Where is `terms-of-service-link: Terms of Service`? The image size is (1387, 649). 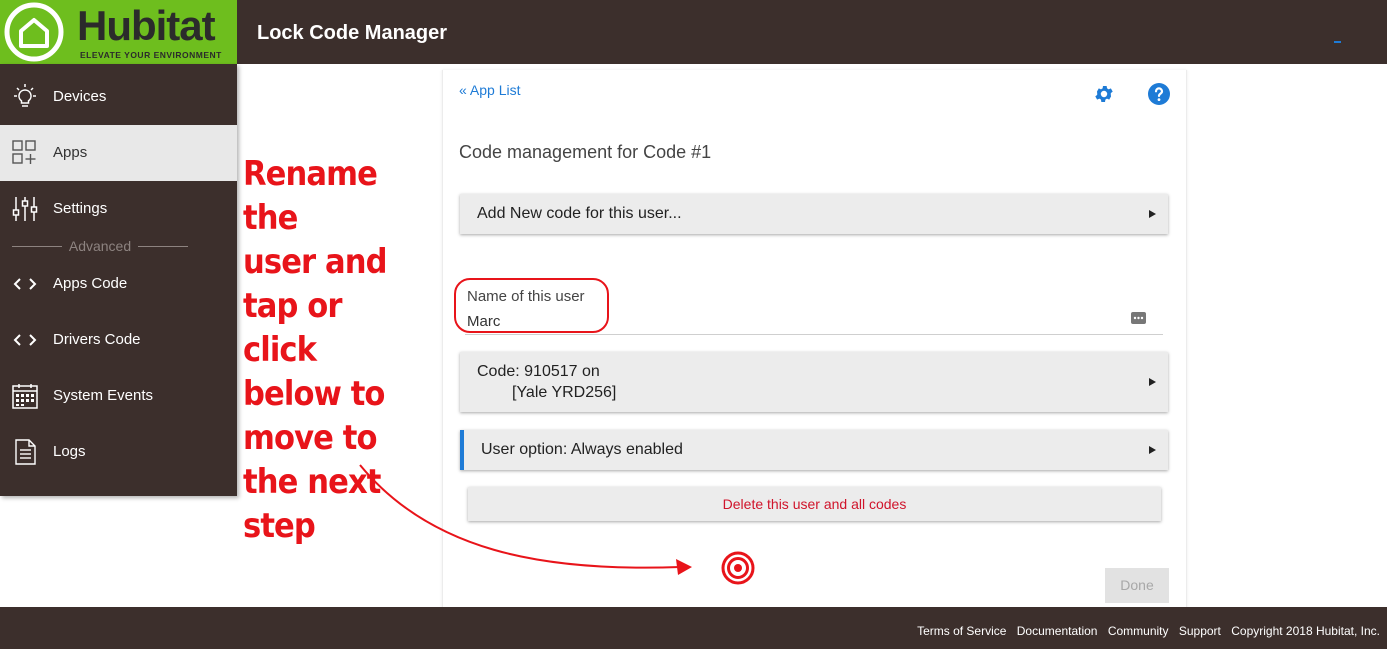 terms-of-service-link: Terms of Service is located at coordinates (961, 631).